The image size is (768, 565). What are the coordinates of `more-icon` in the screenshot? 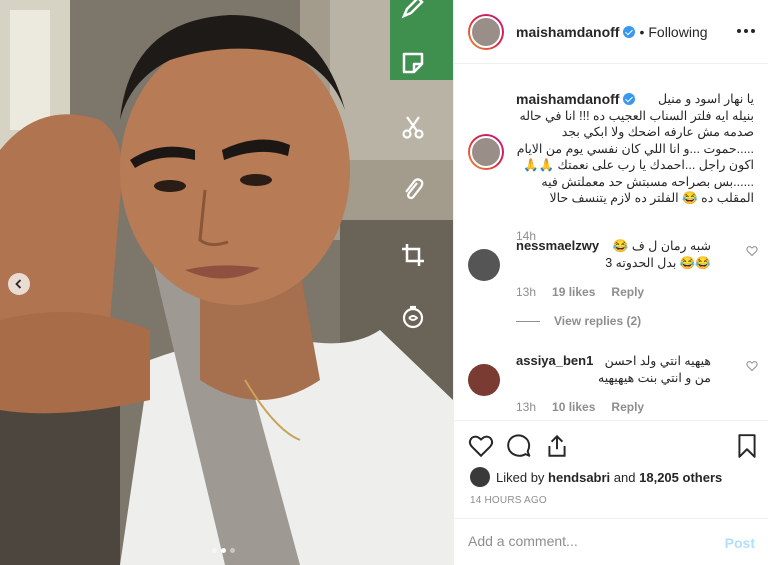 It's located at (746, 31).